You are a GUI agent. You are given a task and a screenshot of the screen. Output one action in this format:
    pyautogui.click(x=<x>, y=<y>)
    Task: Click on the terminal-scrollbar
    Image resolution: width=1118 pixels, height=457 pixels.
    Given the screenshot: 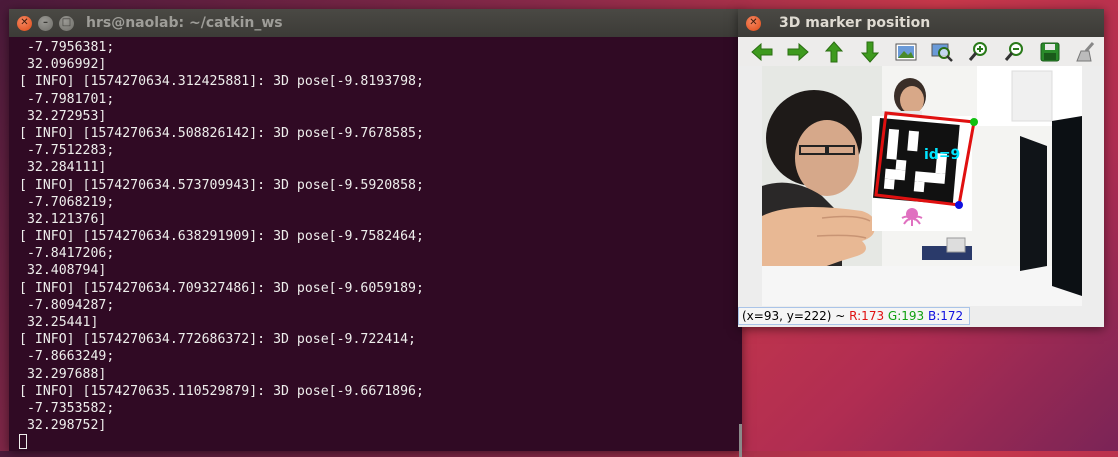 What is the action you would take?
    pyautogui.click(x=740, y=440)
    